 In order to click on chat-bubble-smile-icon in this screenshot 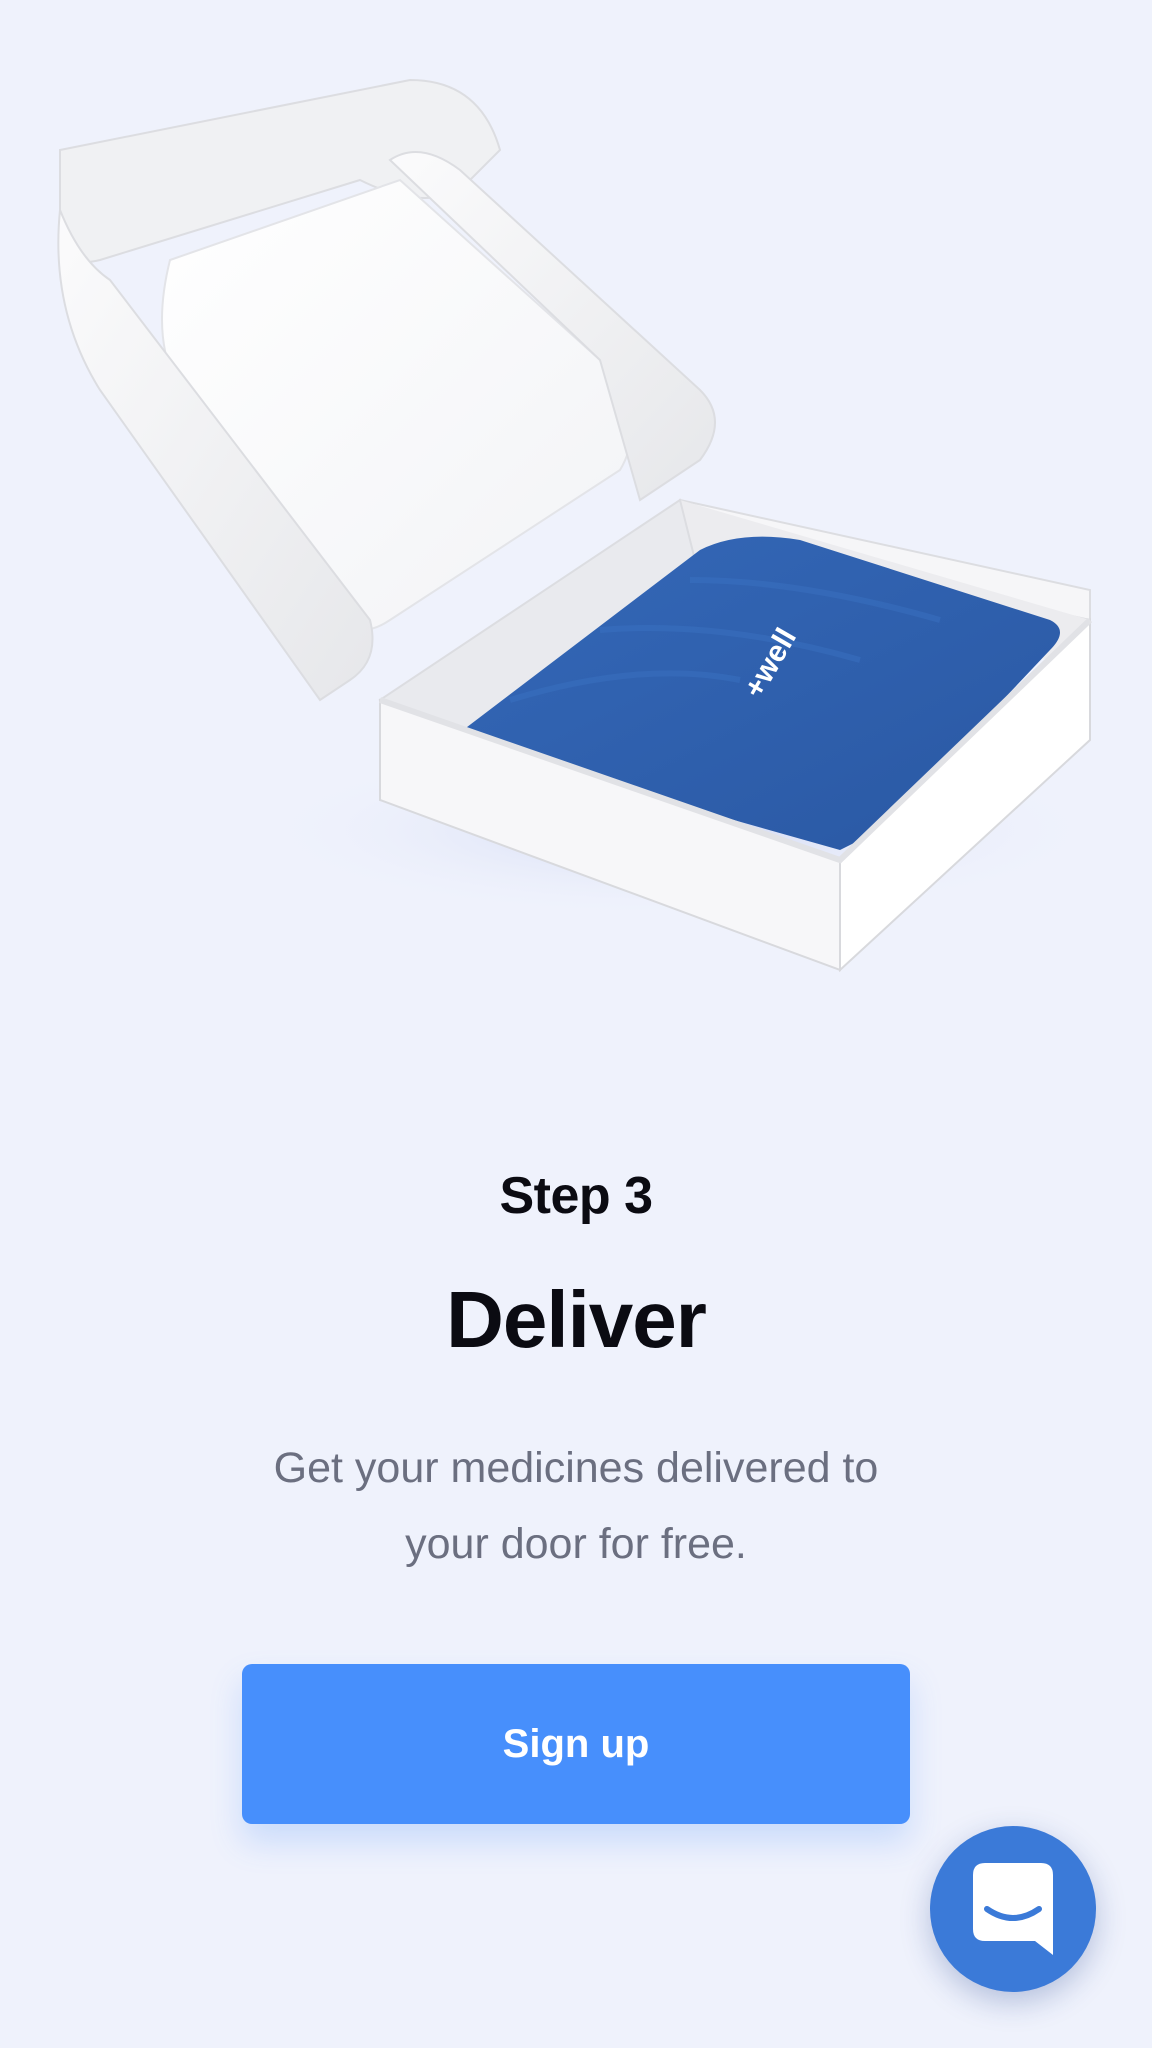, I will do `click(1013, 1909)`.